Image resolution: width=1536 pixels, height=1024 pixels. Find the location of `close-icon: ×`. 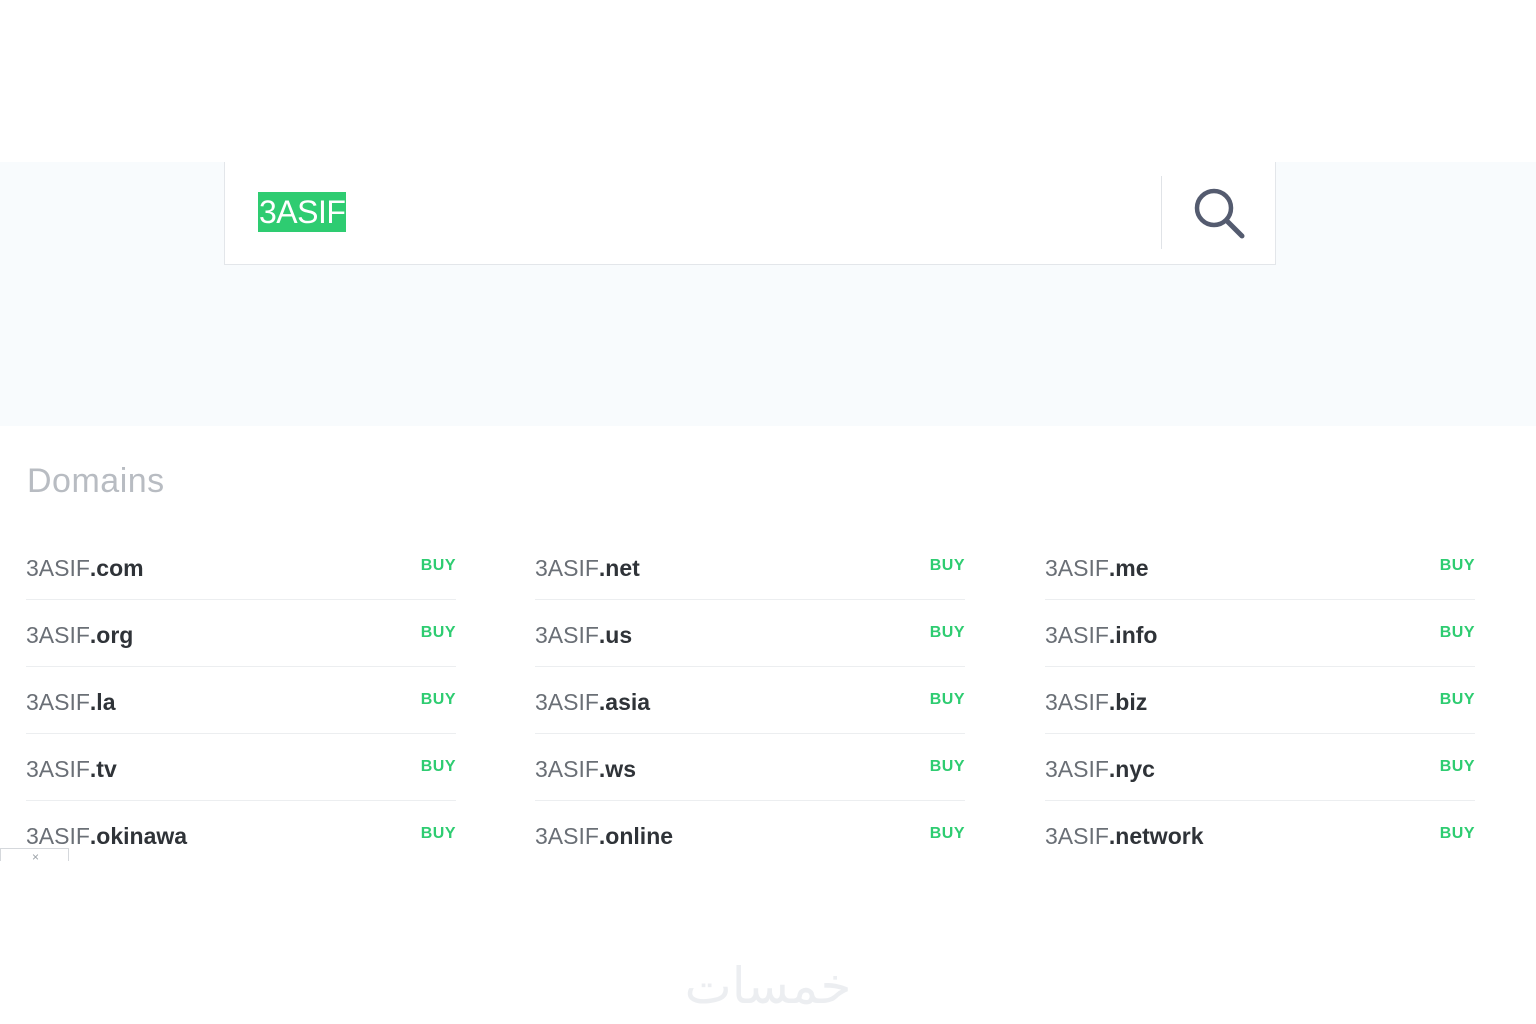

close-icon: × is located at coordinates (35, 857).